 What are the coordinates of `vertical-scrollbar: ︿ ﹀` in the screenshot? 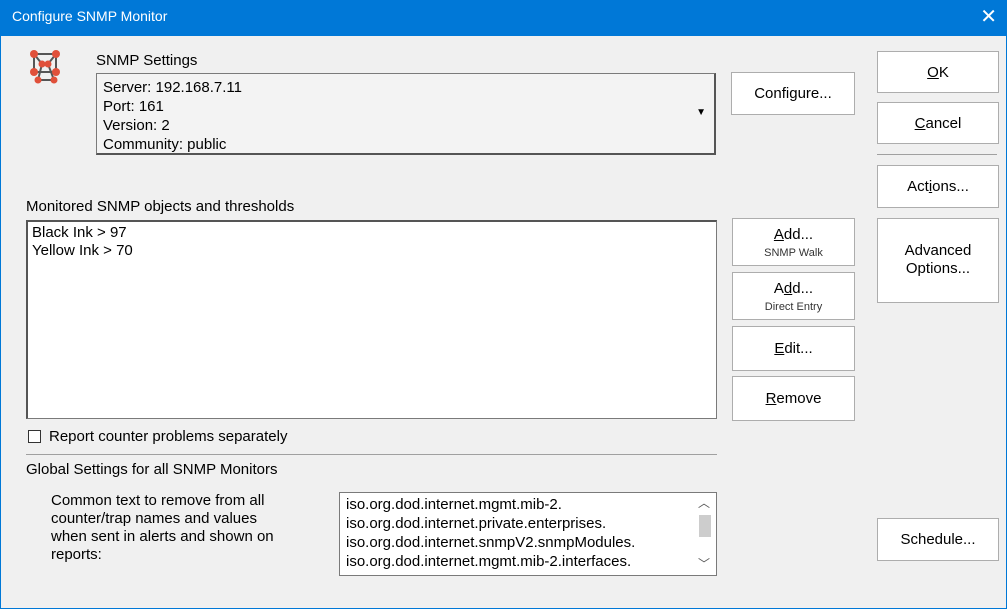 It's located at (705, 534).